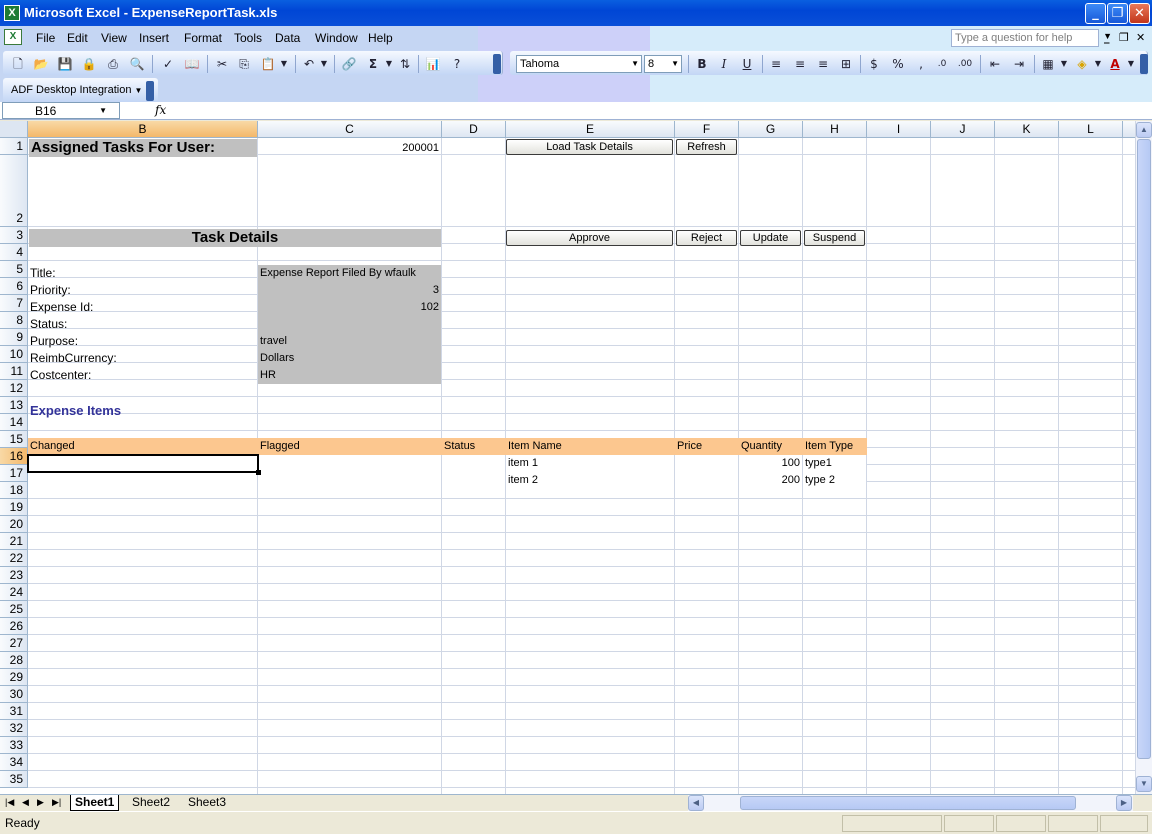  I want to click on spelling-icon: ✓, so click(168, 64).